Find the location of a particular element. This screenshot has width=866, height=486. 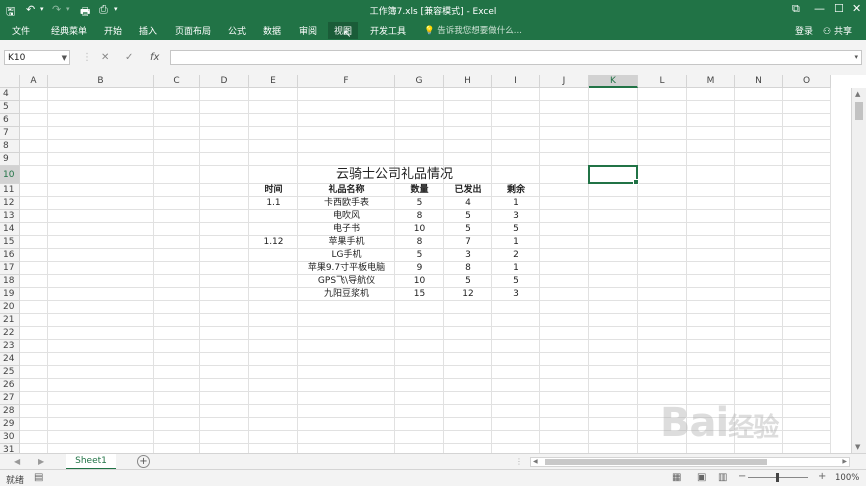

login-button: 登录 is located at coordinates (804, 30).